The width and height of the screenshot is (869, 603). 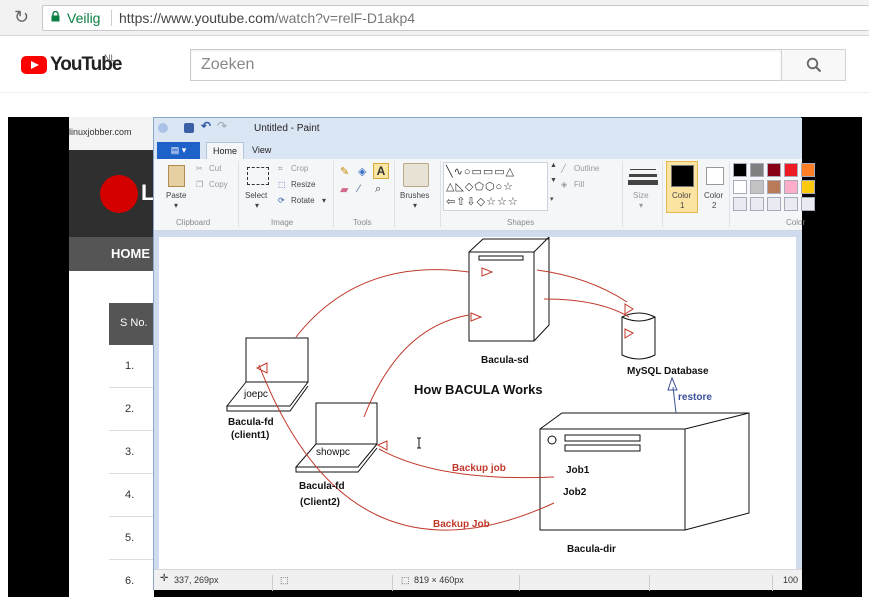 What do you see at coordinates (486, 65) in the screenshot?
I see `search-input: Zoeken` at bounding box center [486, 65].